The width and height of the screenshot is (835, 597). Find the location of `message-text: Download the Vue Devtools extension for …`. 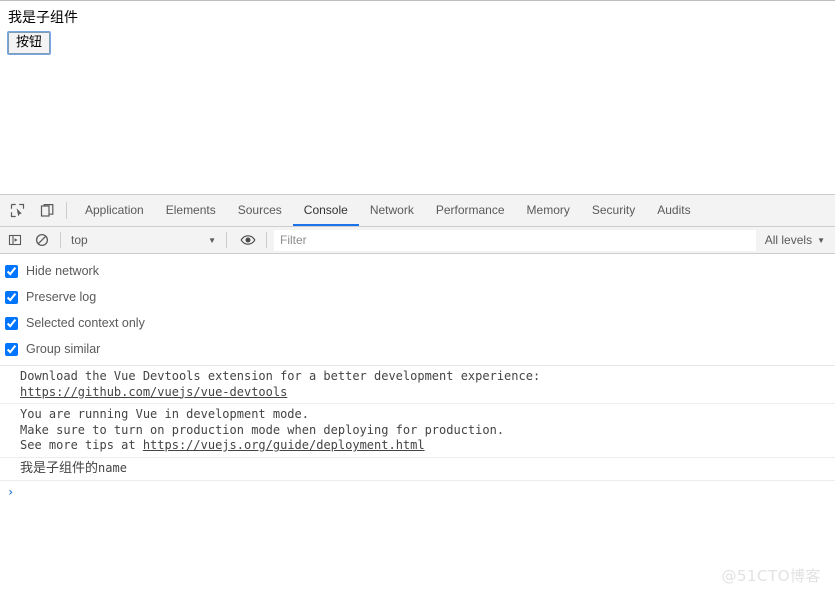

message-text: Download the Vue Devtools extension for … is located at coordinates (280, 376).